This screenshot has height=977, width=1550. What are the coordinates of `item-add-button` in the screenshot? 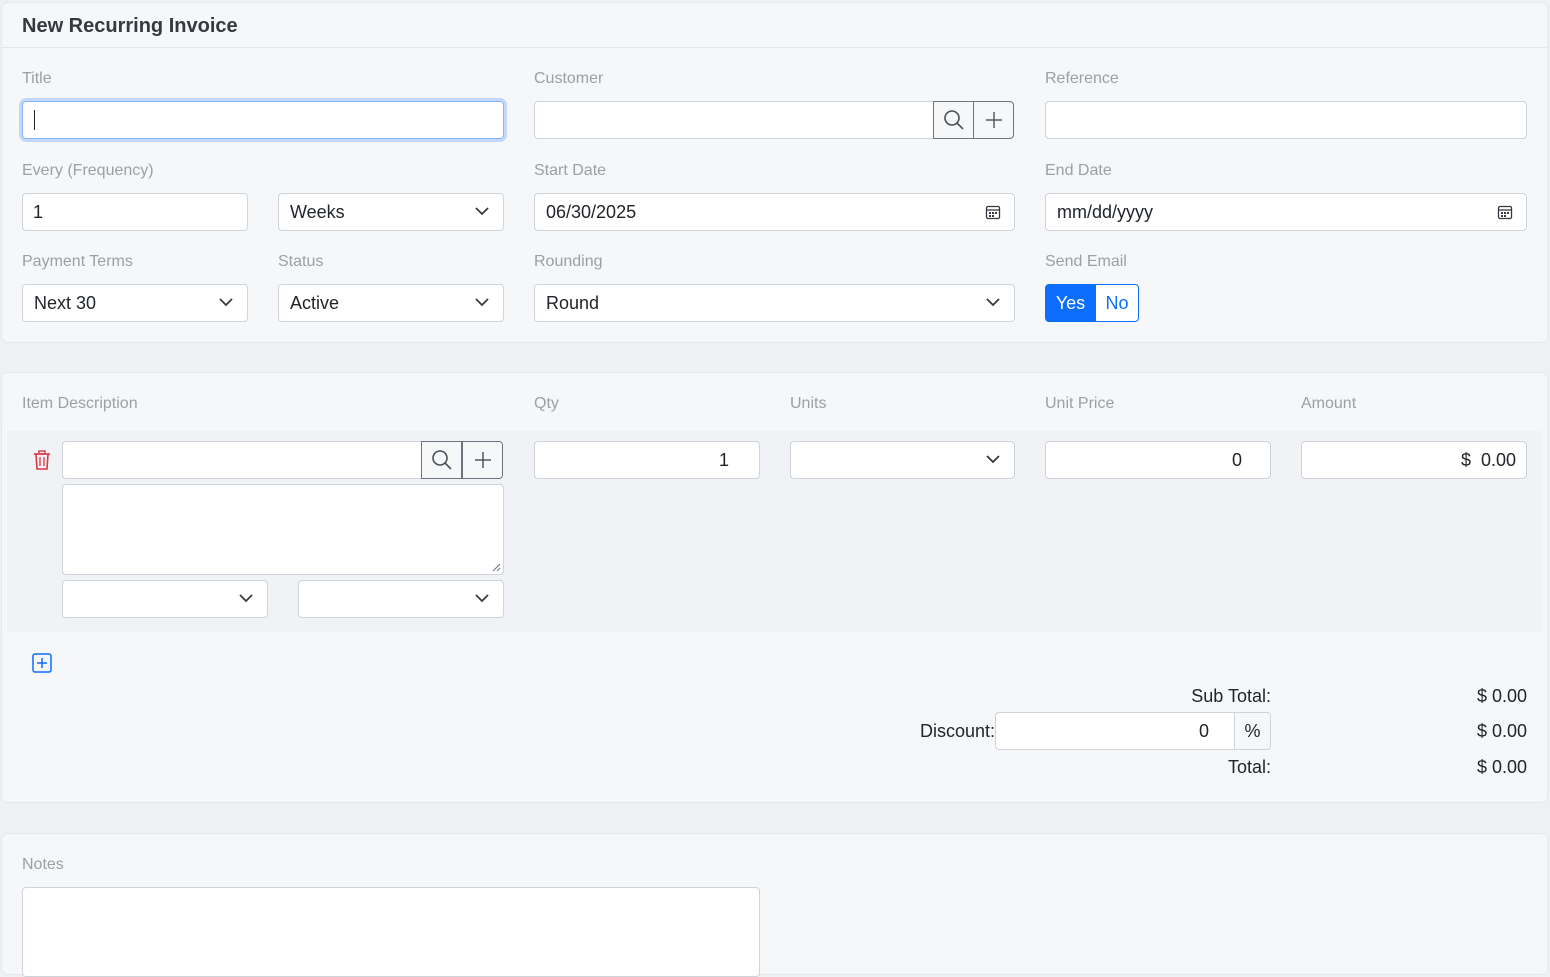 It's located at (482, 460).